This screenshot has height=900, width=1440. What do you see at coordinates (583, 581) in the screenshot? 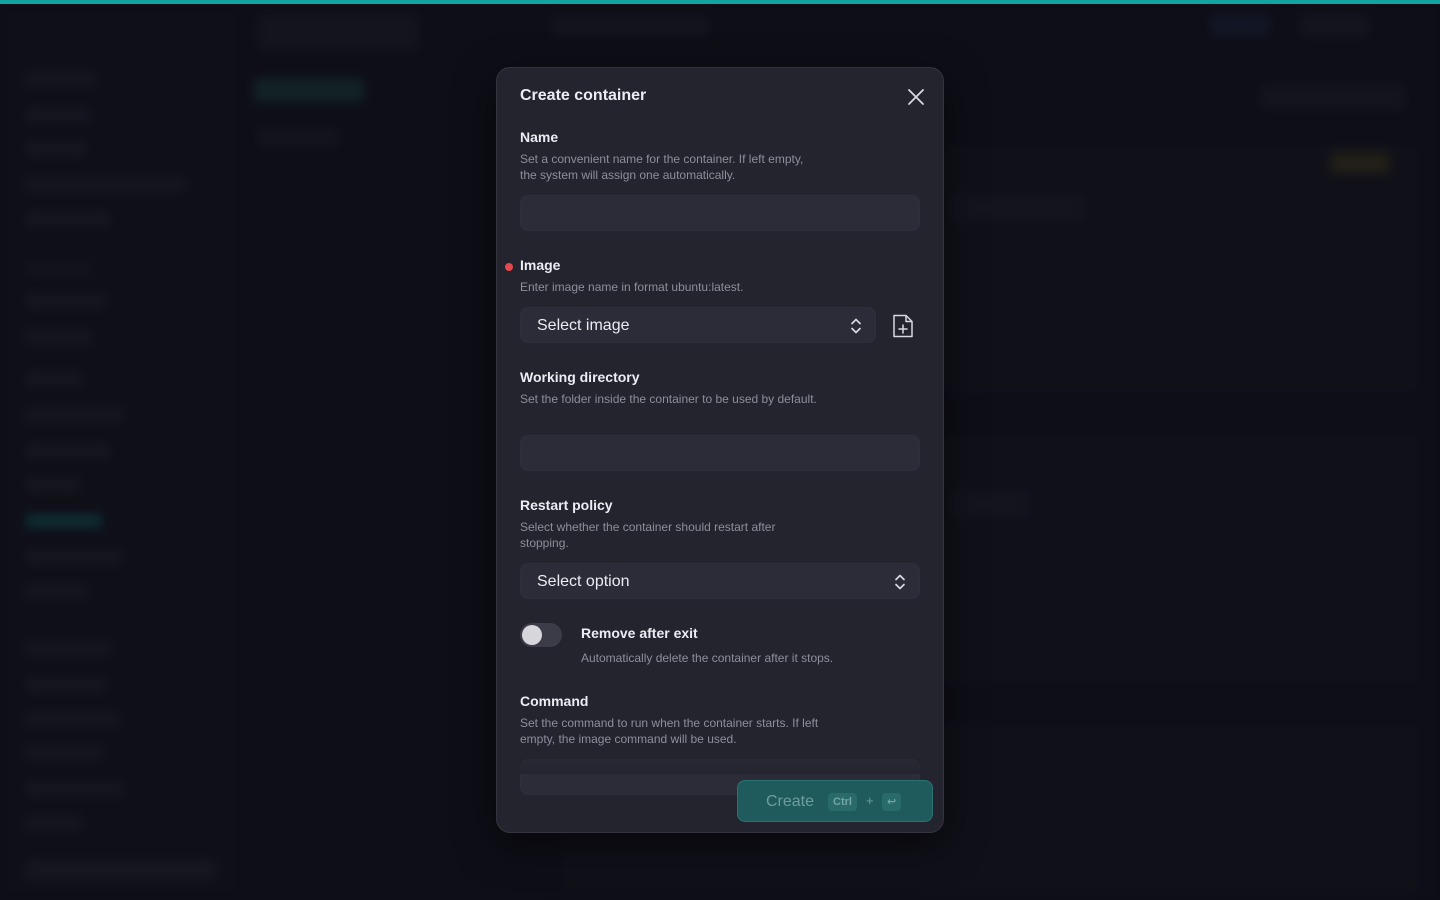
I see `restart-policy-select-value: Select option` at bounding box center [583, 581].